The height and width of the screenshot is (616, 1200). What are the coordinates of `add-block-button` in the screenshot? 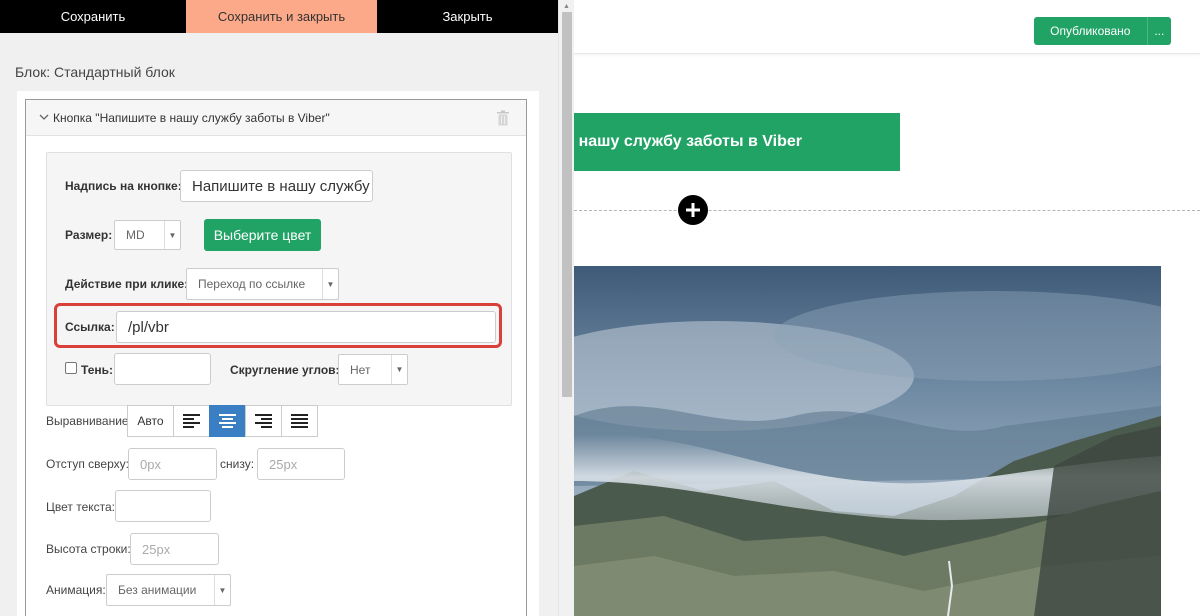 It's located at (693, 210).